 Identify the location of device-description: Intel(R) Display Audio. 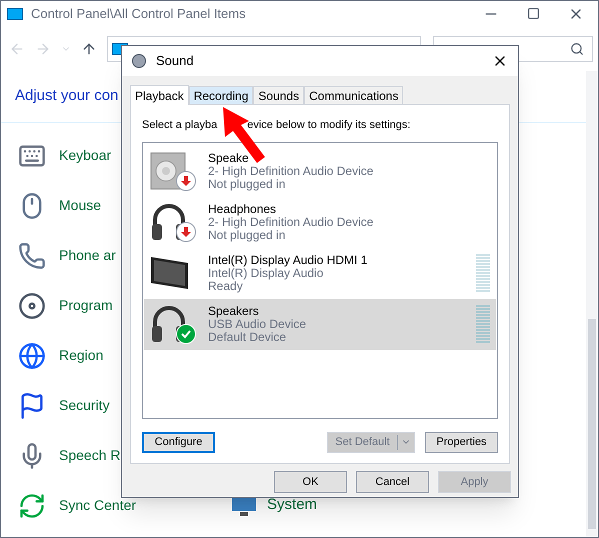
(266, 273).